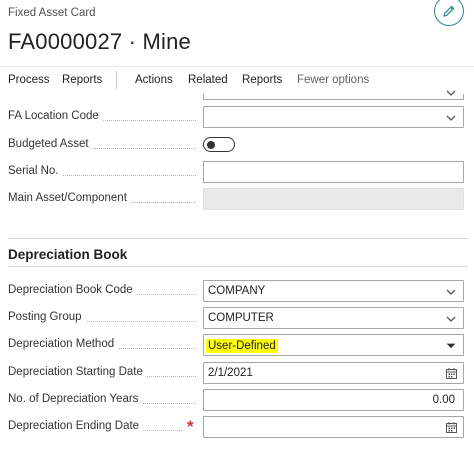  I want to click on action-related: Related, so click(208, 80).